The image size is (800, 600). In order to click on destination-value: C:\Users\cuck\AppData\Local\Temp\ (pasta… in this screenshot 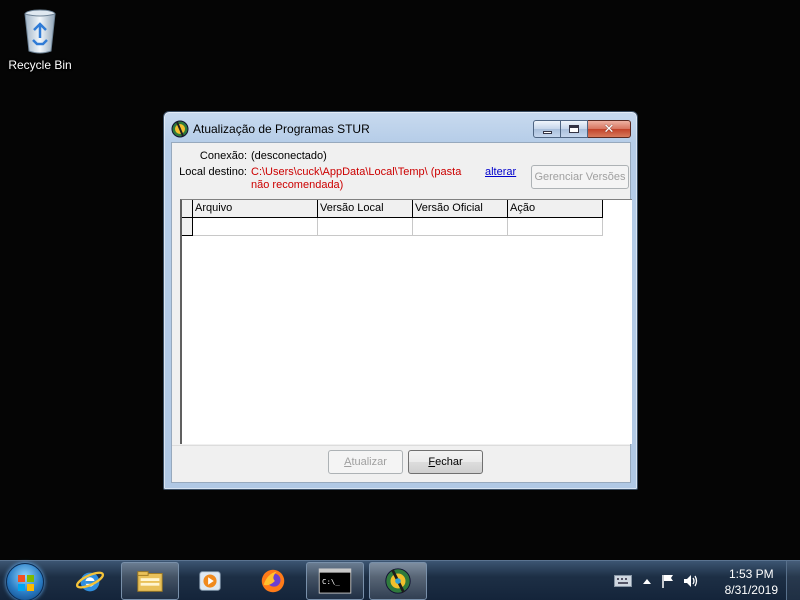, I will do `click(356, 178)`.